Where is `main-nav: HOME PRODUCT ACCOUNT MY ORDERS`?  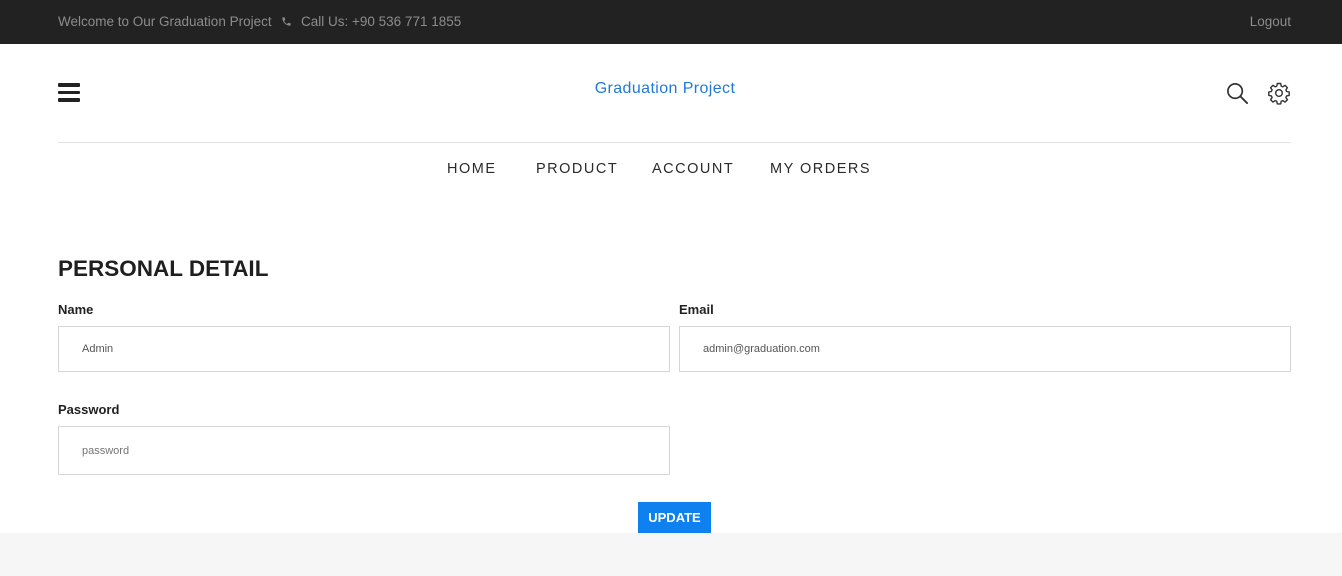
main-nav: HOME PRODUCT ACCOUNT MY ORDERS is located at coordinates (671, 171).